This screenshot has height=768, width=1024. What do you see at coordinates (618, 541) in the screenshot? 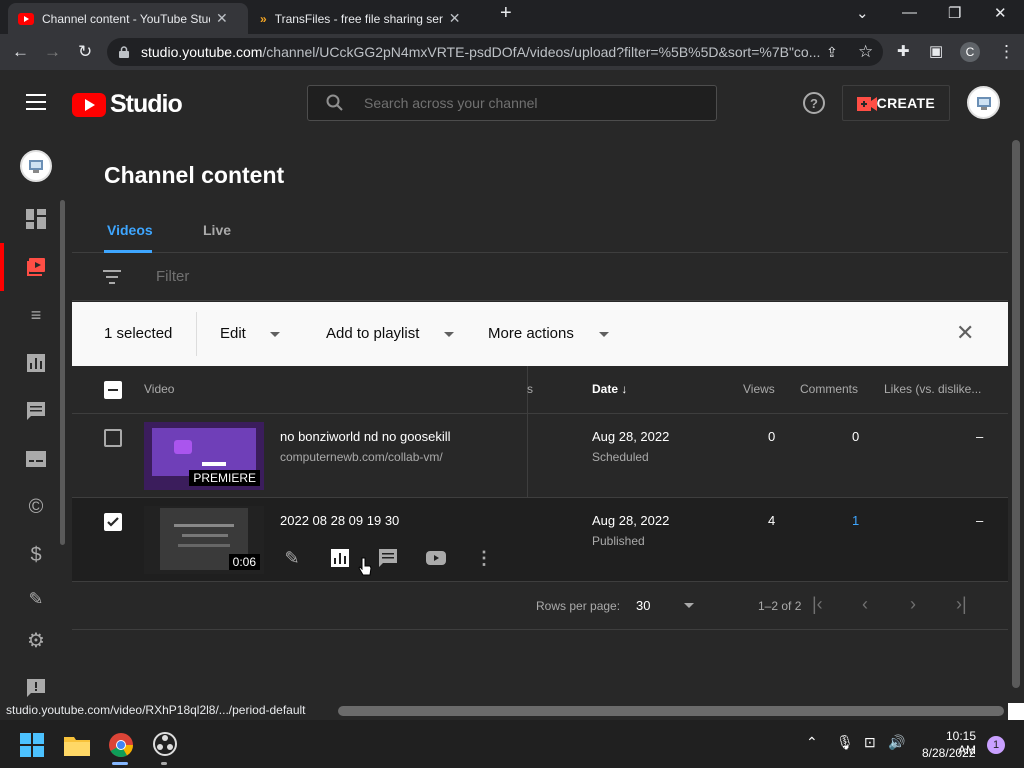
I see `video-status: Published` at bounding box center [618, 541].